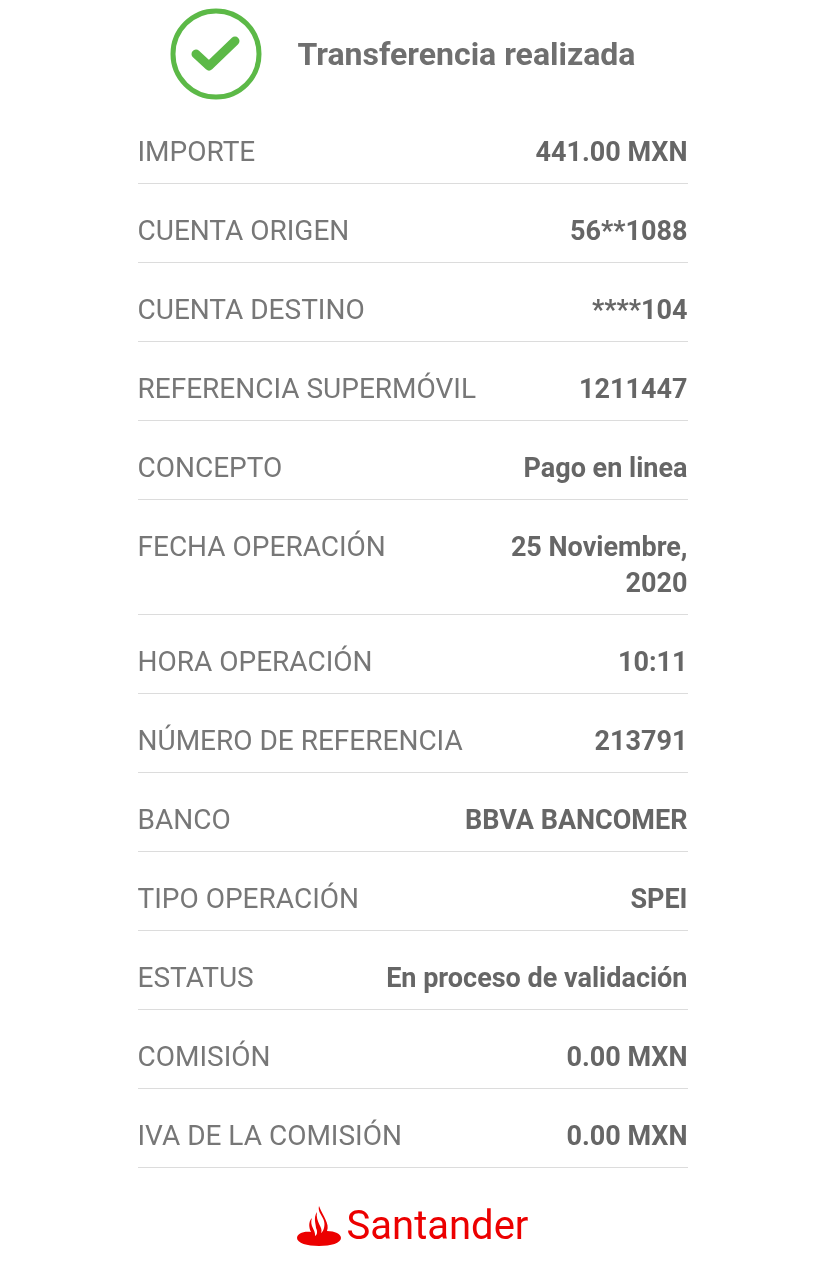 This screenshot has height=1280, width=825. Describe the element at coordinates (576, 820) in the screenshot. I see `detail-value: BBVA BANCOMER` at that location.